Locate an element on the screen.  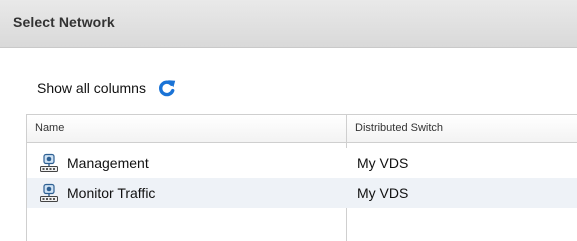
table-toolbar: Show all columns is located at coordinates (107, 88).